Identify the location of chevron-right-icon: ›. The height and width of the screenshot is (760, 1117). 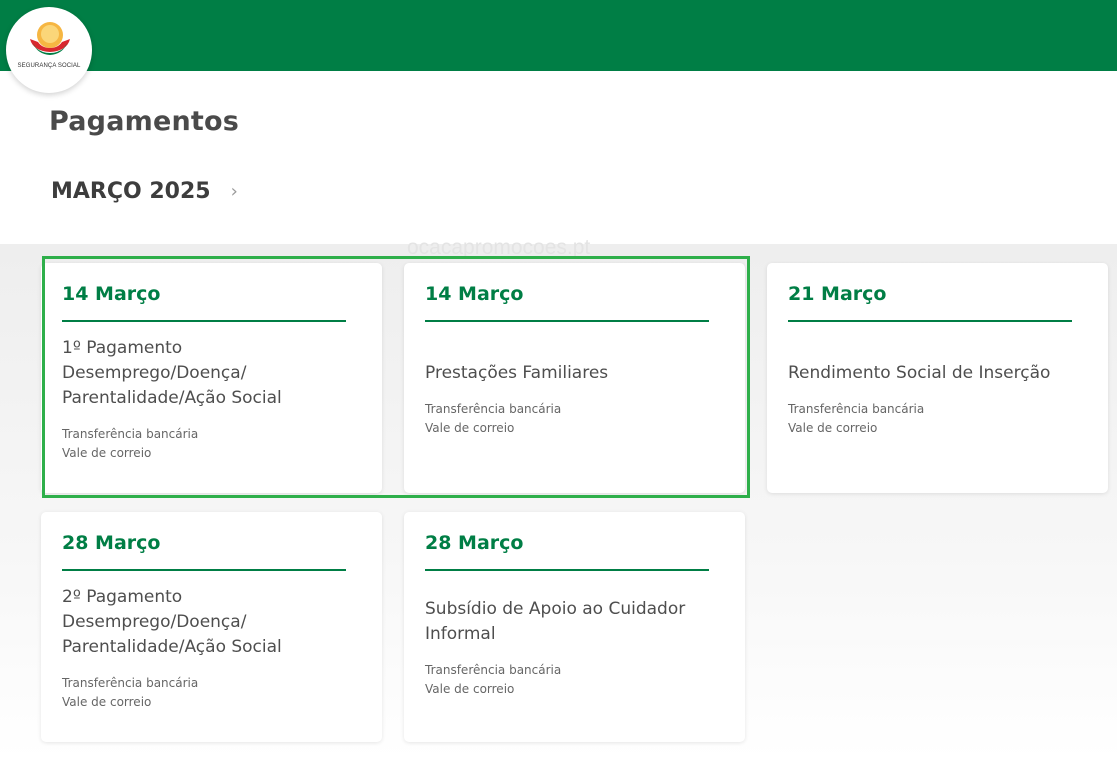
(234, 191).